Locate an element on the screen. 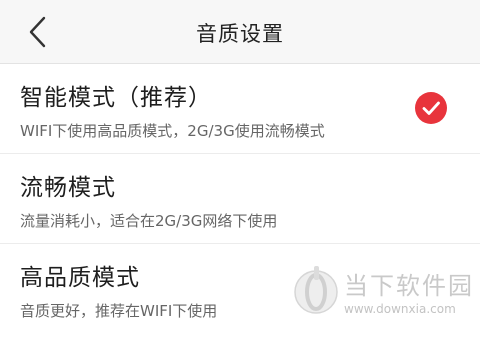 This screenshot has height=338, width=480. option-description: 流量消耗小，适合在2G/3G网络下使用 is located at coordinates (149, 221).